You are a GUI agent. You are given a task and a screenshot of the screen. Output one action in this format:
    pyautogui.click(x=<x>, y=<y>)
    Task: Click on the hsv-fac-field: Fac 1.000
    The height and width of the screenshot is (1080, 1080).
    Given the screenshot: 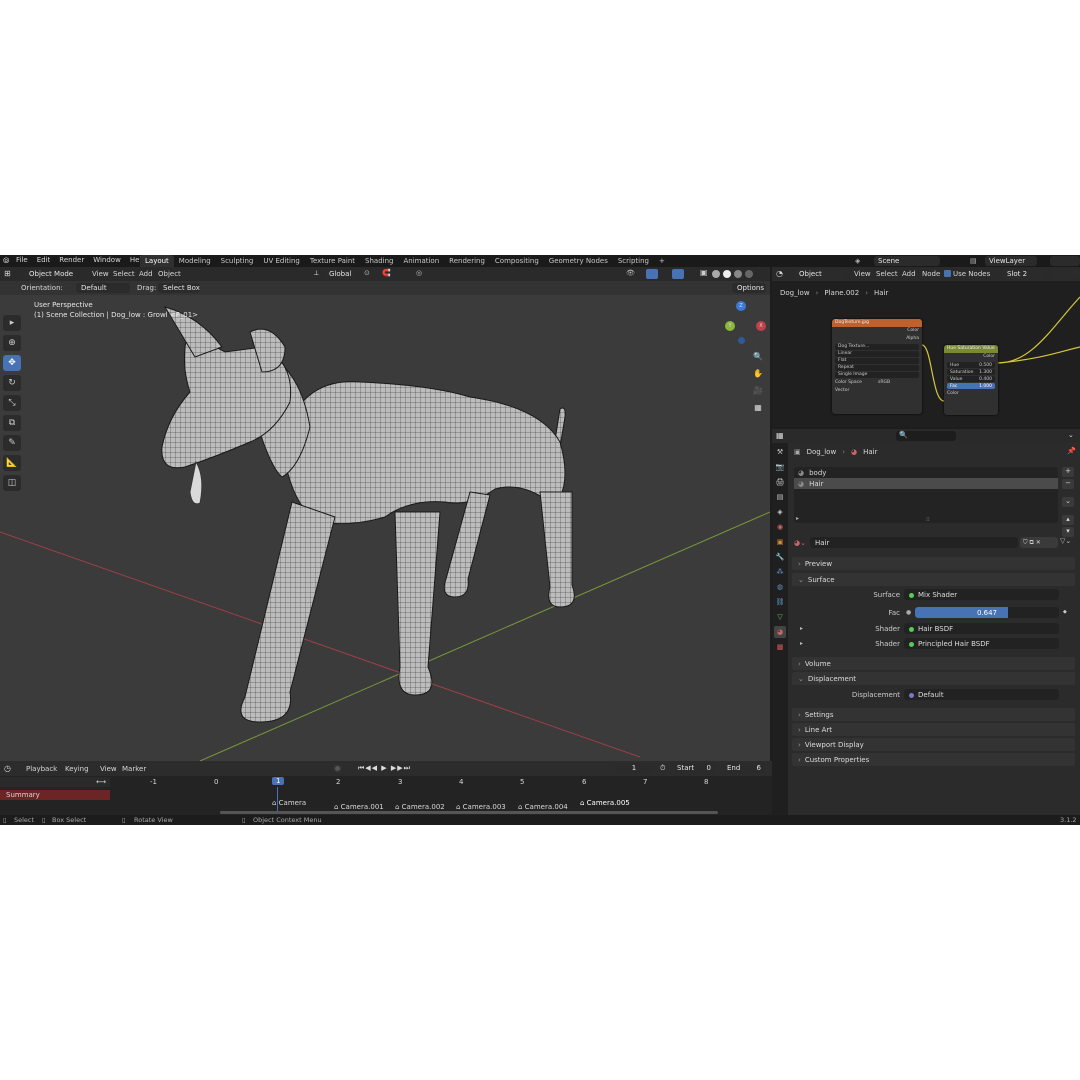 What is the action you would take?
    pyautogui.click(x=971, y=386)
    